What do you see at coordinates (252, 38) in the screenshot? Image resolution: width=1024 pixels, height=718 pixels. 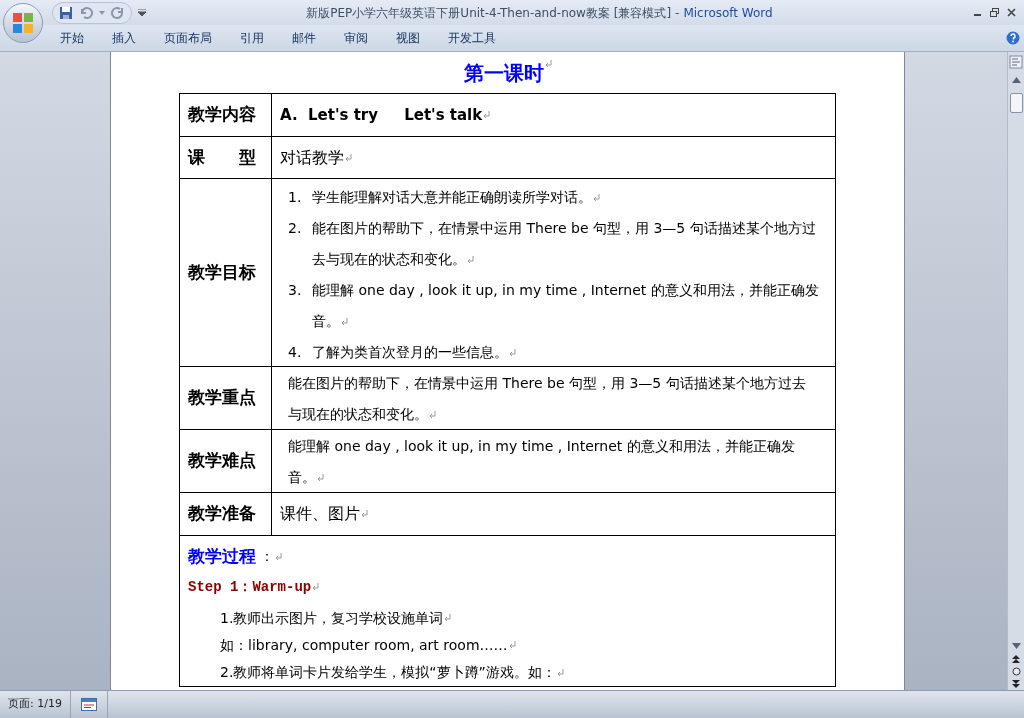 I see `ribbon-tab: 引用` at bounding box center [252, 38].